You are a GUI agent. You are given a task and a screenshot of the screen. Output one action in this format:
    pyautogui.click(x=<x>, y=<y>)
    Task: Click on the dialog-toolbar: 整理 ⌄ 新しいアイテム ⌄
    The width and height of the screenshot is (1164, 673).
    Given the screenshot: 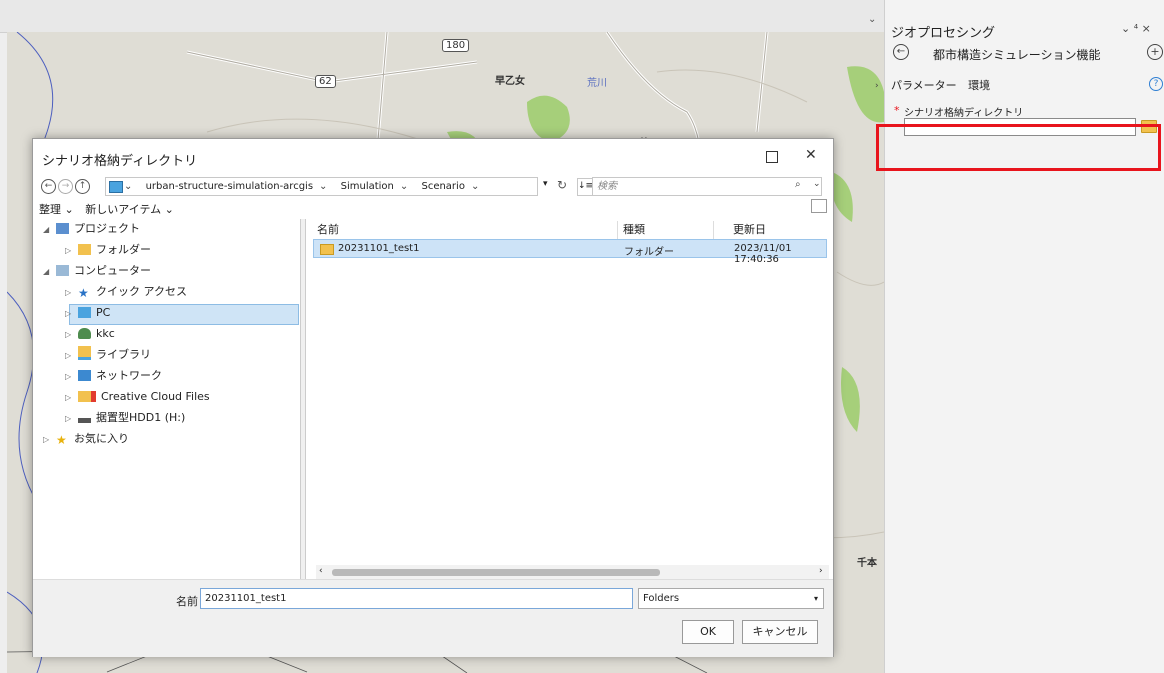 What is the action you would take?
    pyautogui.click(x=106, y=209)
    